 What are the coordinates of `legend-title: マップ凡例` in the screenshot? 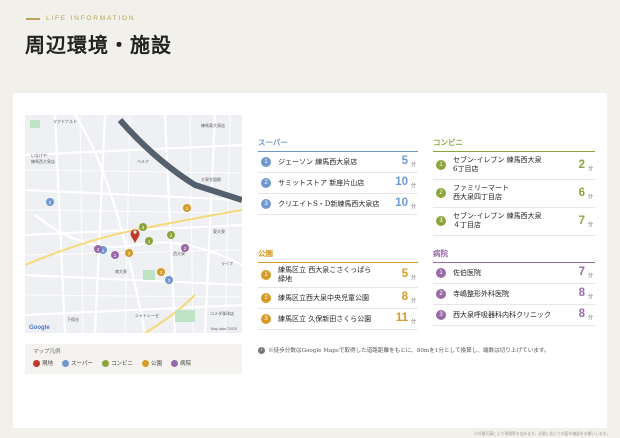 It's located at (47, 352).